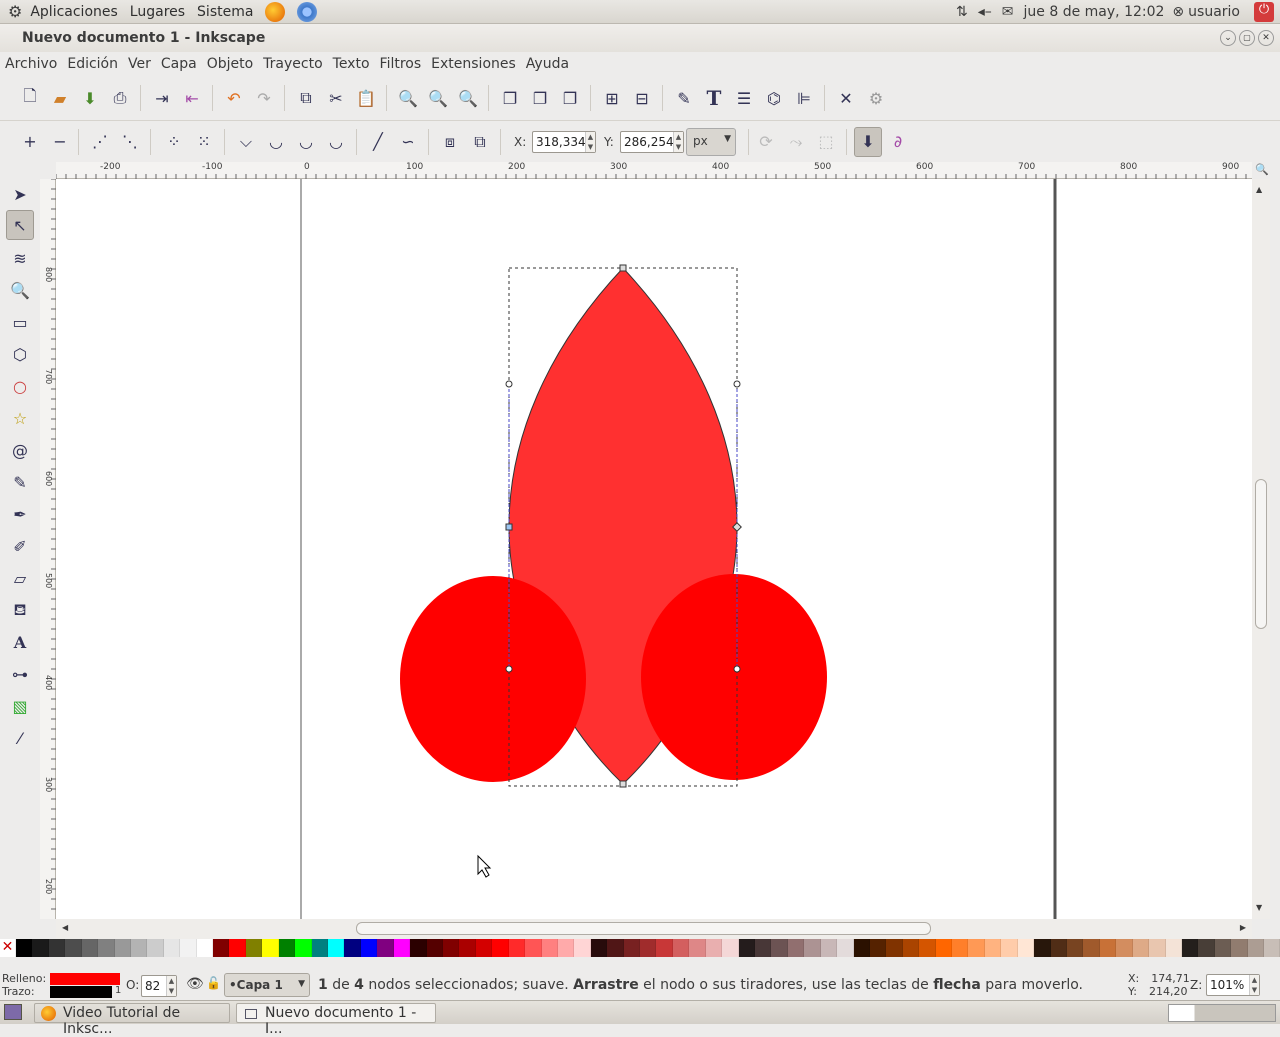 The width and height of the screenshot is (1280, 1037). Describe the element at coordinates (564, 141) in the screenshot. I see `x-coordinate-input: 318,334 ▲ ▼` at that location.